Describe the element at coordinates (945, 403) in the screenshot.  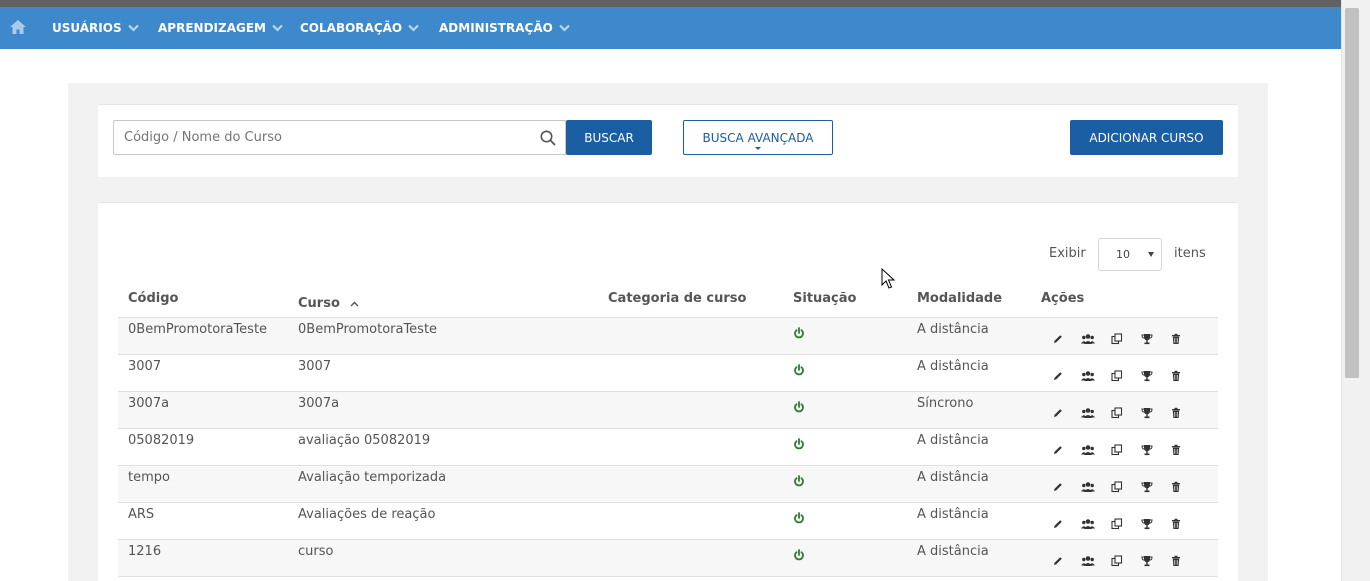
I see `cell-modality: Síncrono` at that location.